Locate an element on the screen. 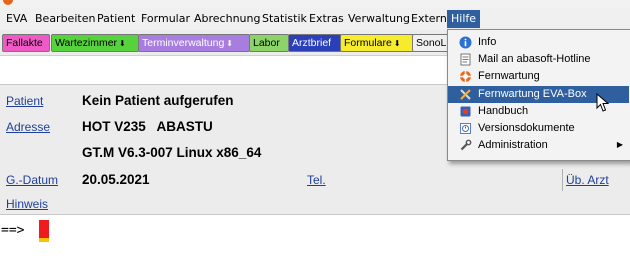 The image size is (630, 274). mail-icon is located at coordinates (465, 59).